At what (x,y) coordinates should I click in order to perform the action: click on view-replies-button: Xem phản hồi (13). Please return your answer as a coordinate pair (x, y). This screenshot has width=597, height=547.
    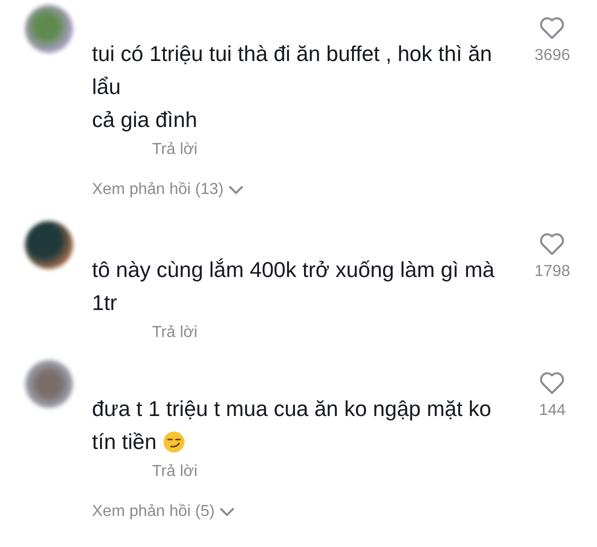
    Looking at the image, I should click on (168, 190).